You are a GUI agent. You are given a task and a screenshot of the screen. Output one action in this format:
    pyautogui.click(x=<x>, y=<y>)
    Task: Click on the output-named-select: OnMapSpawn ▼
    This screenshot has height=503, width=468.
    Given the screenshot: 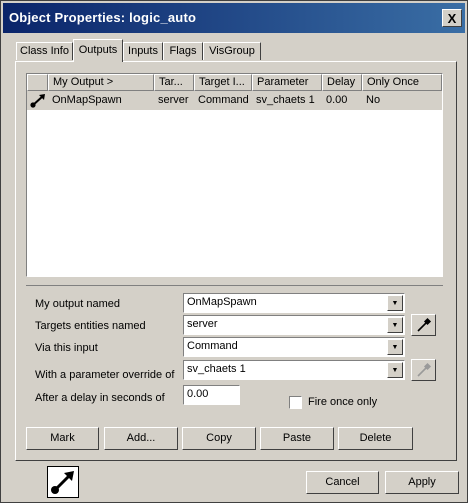 What is the action you would take?
    pyautogui.click(x=294, y=303)
    